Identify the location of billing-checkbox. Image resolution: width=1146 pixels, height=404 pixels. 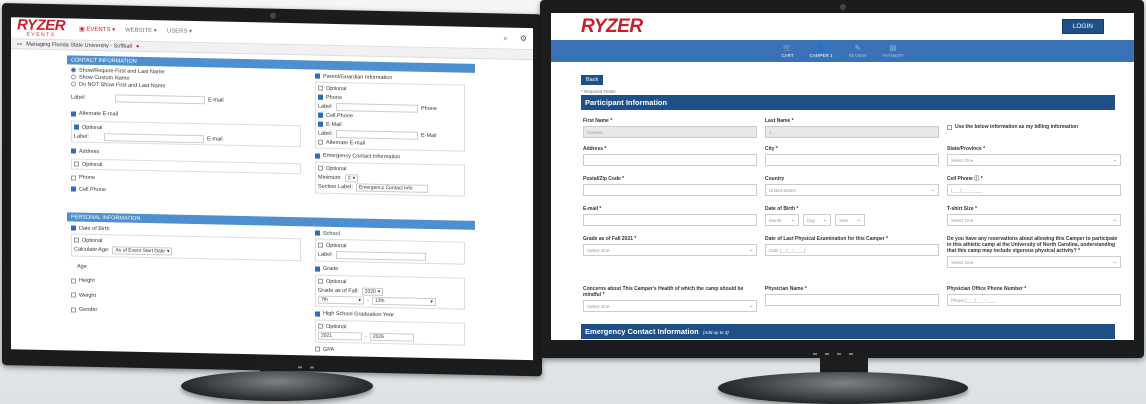
(949, 127).